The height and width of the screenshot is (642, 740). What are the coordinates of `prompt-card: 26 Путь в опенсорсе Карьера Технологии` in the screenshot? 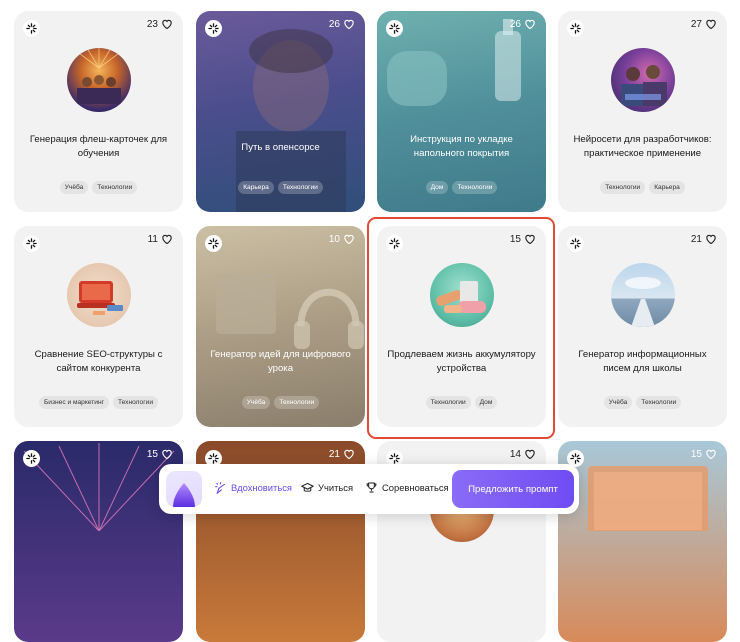 It's located at (280, 111).